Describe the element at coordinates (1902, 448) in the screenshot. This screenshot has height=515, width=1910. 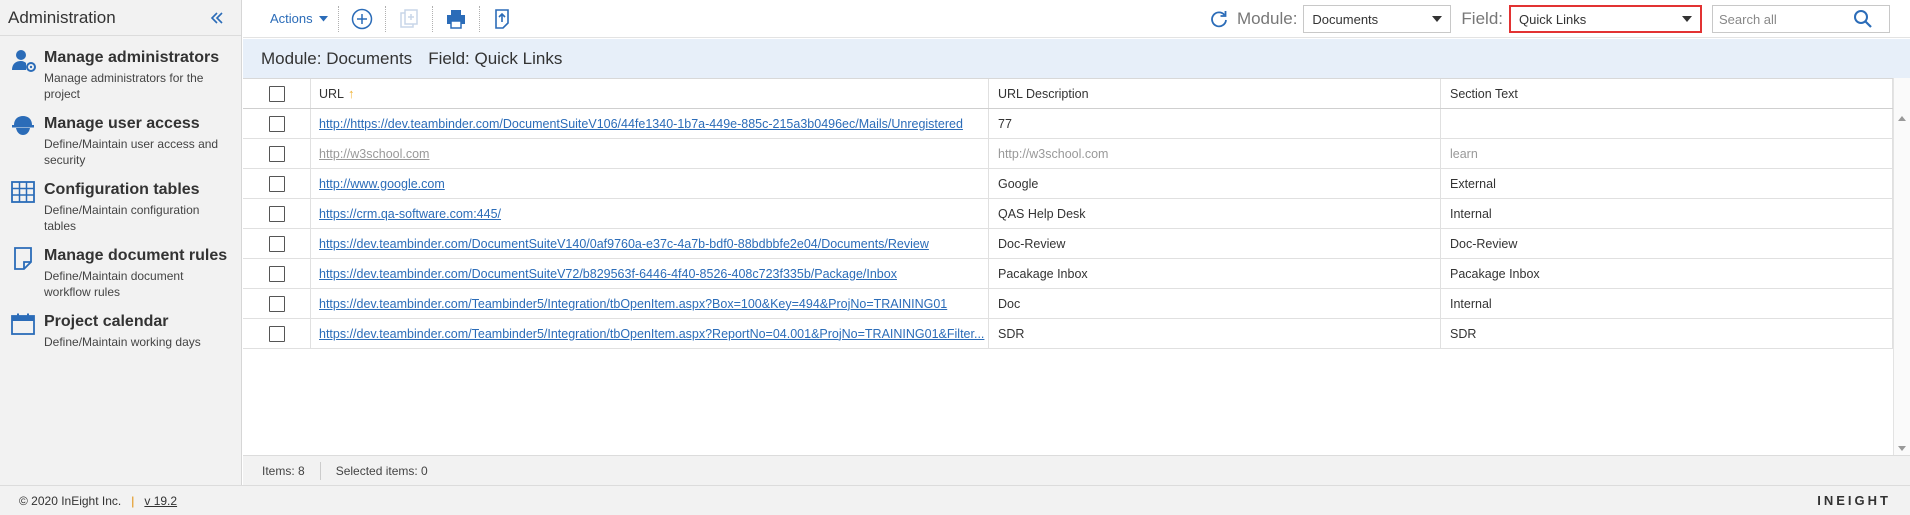
I see `scroll-down-arrow-icon` at that location.